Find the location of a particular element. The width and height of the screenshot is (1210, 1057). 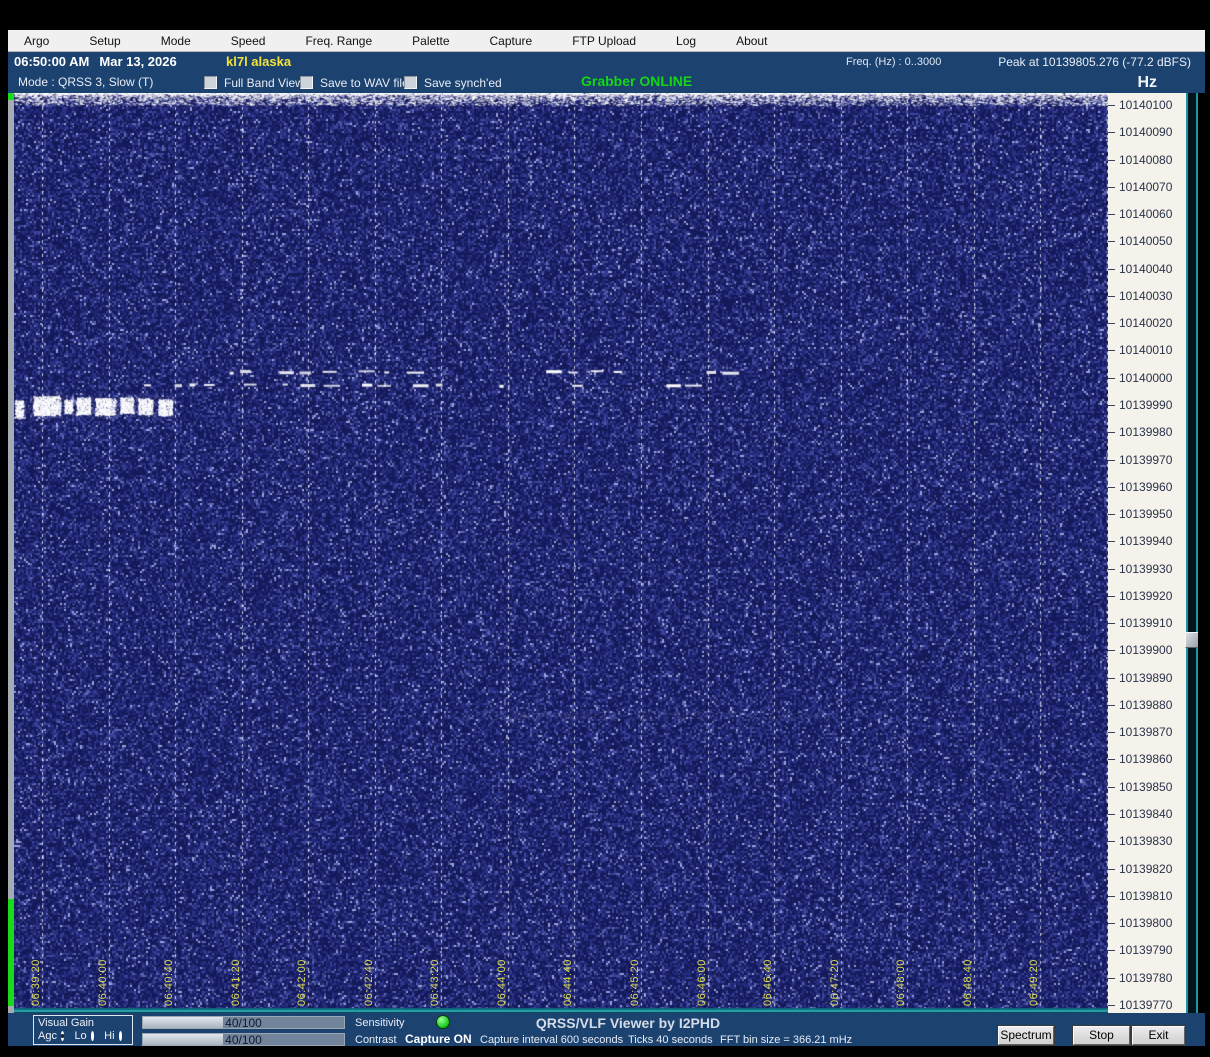

menu-item-capture: Capture is located at coordinates (511, 41).